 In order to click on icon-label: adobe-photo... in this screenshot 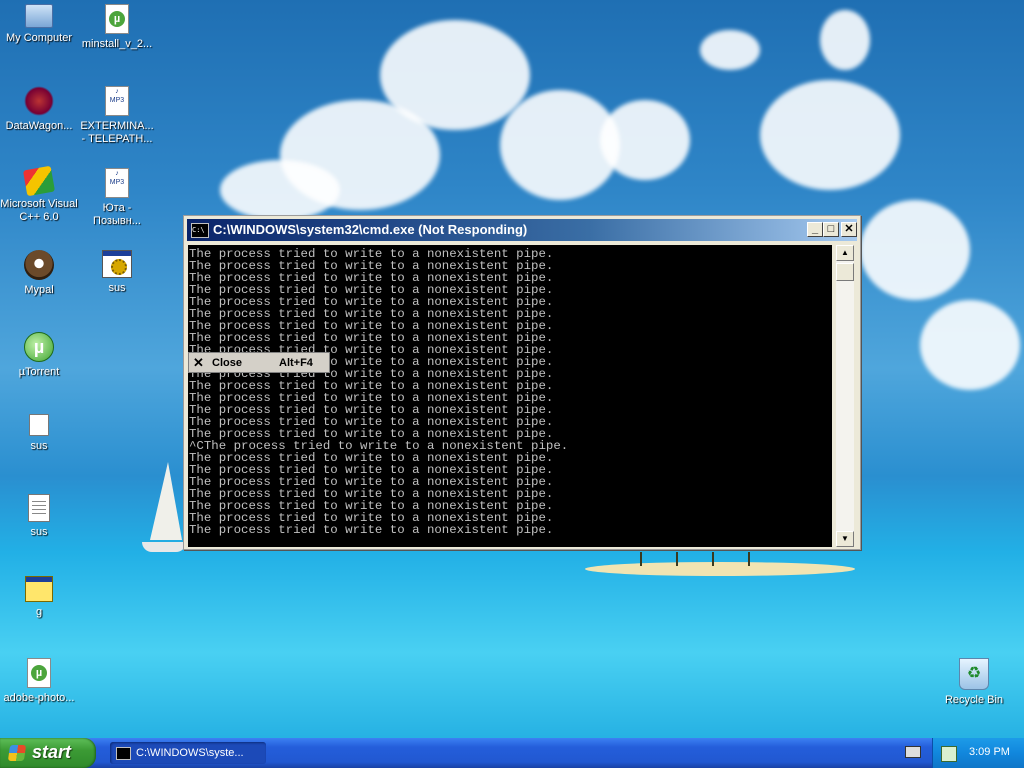, I will do `click(39, 698)`.